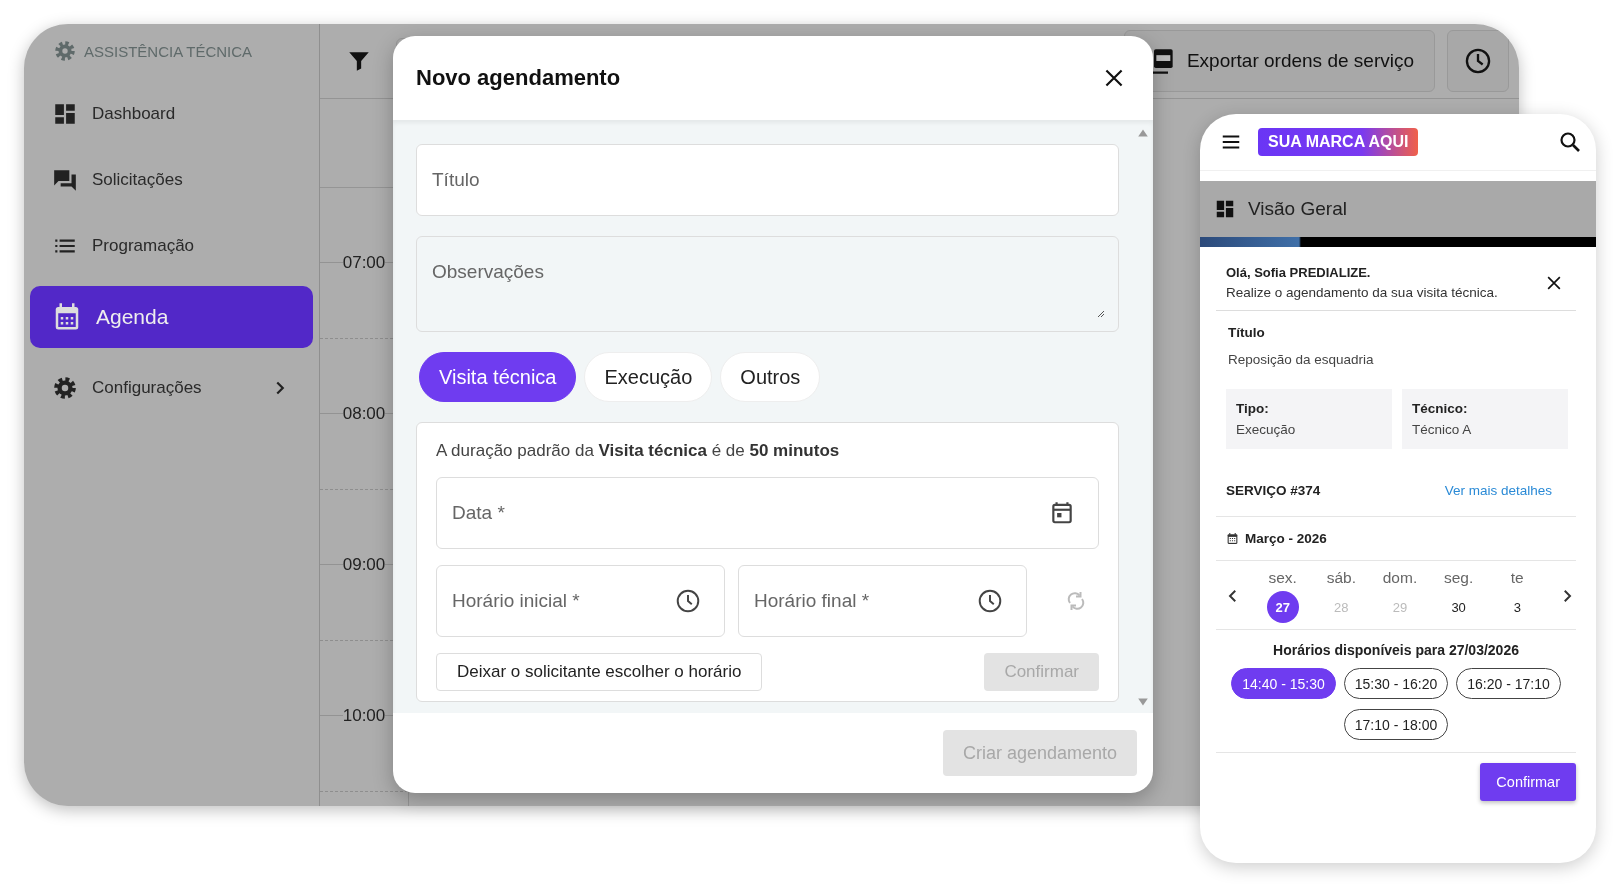  I want to click on info-label: Tipo:, so click(1253, 408).